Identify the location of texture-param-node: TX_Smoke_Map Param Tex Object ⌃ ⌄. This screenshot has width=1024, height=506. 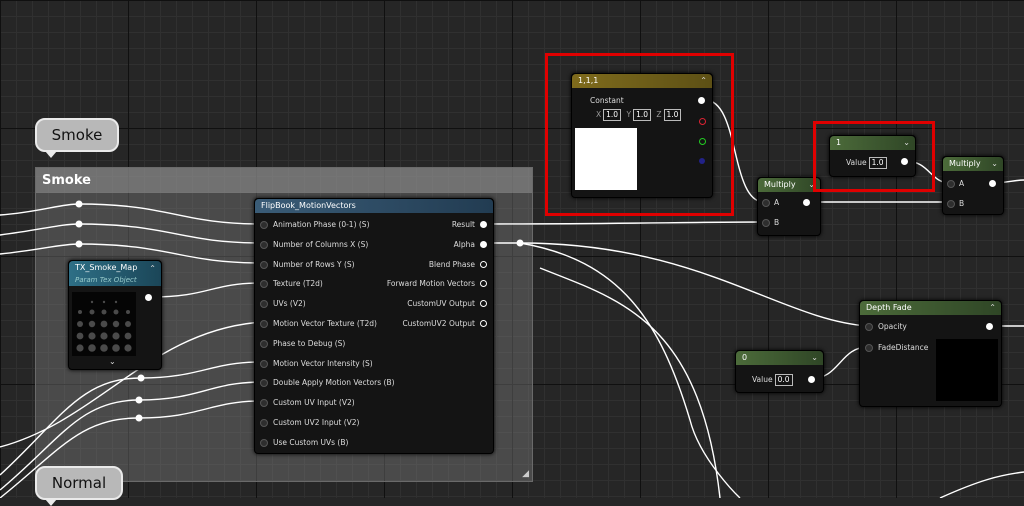
(115, 315).